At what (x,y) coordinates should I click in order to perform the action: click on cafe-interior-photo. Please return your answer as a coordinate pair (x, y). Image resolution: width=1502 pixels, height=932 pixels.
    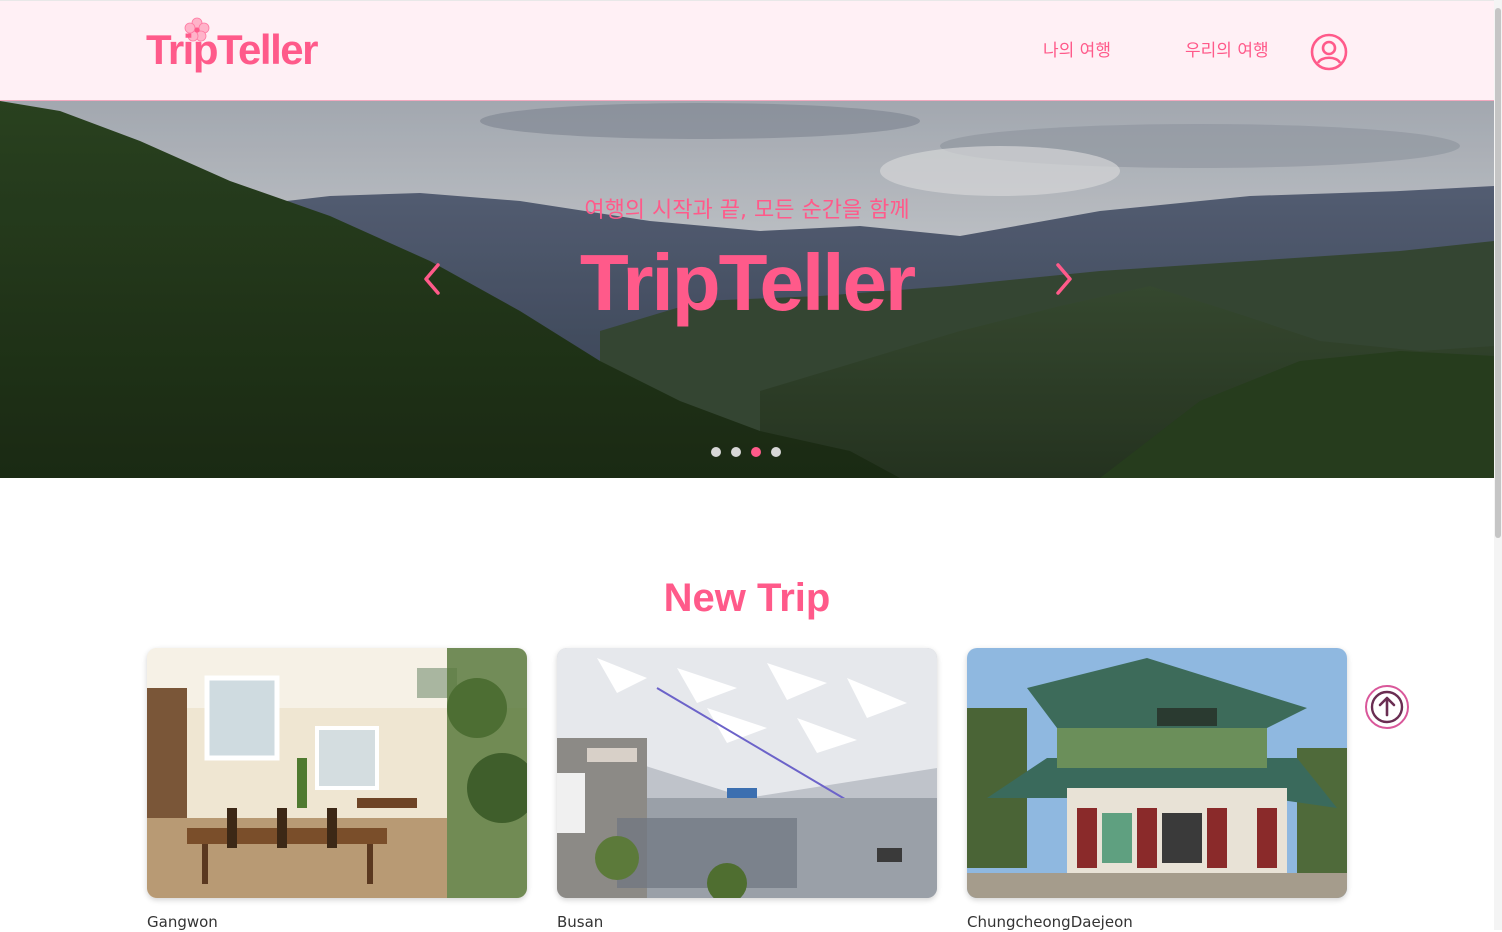
    Looking at the image, I should click on (337, 773).